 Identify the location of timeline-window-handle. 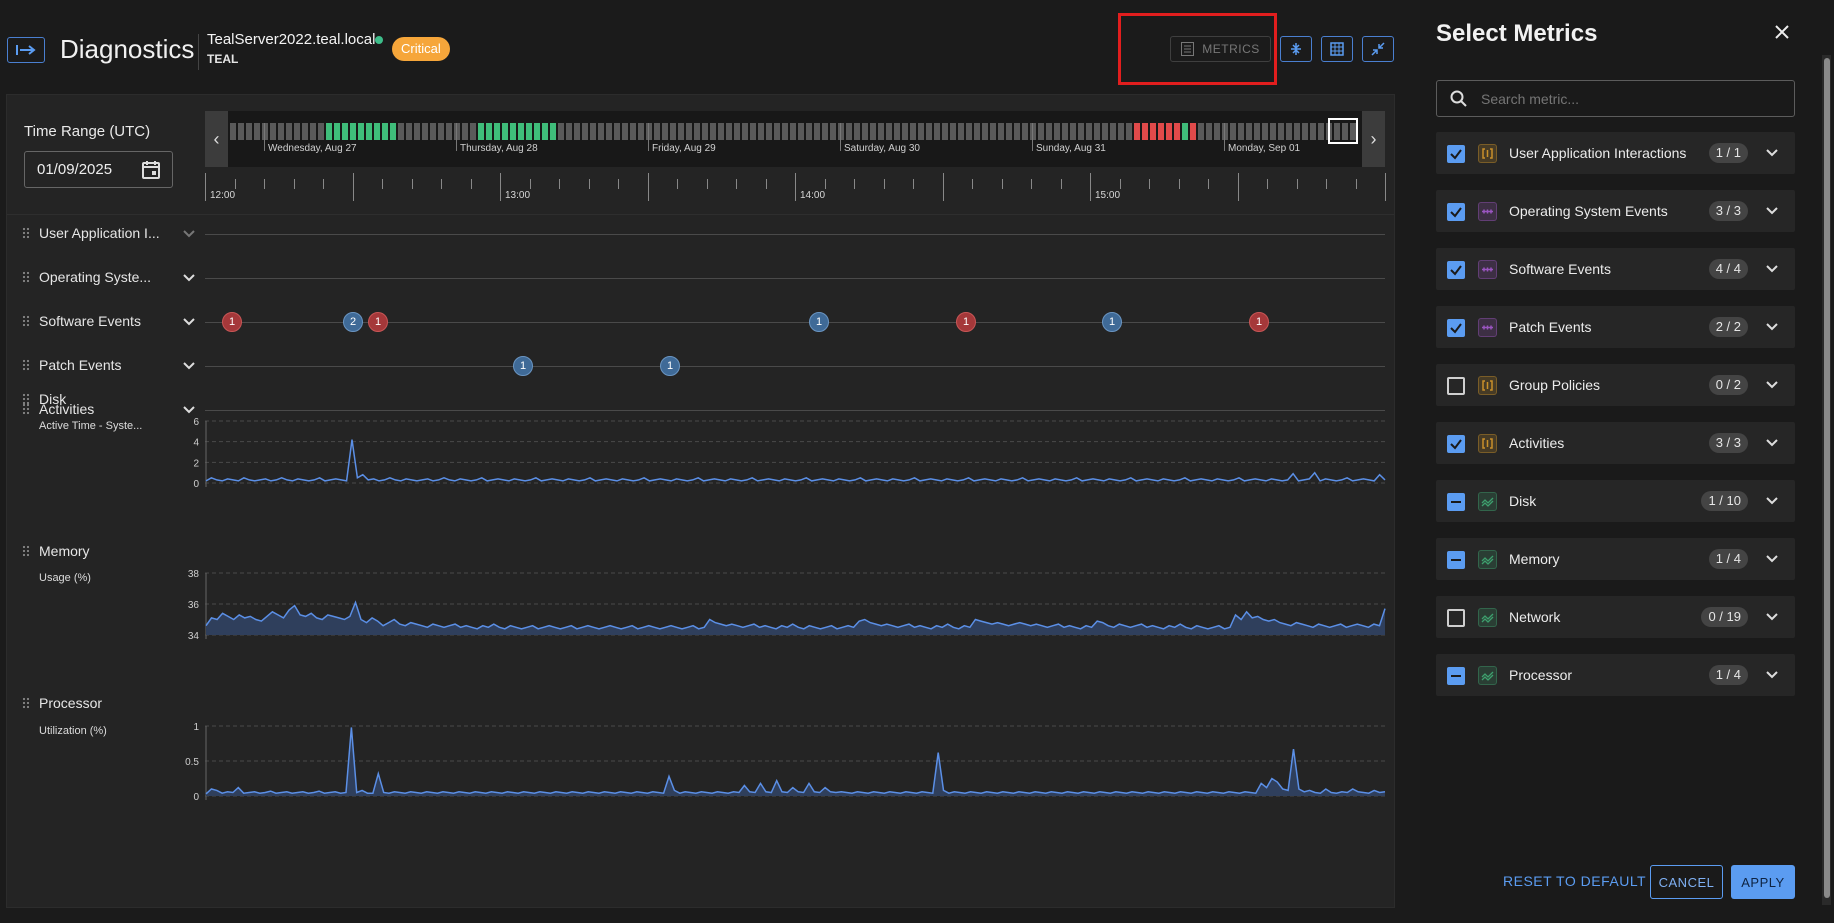
(1343, 131).